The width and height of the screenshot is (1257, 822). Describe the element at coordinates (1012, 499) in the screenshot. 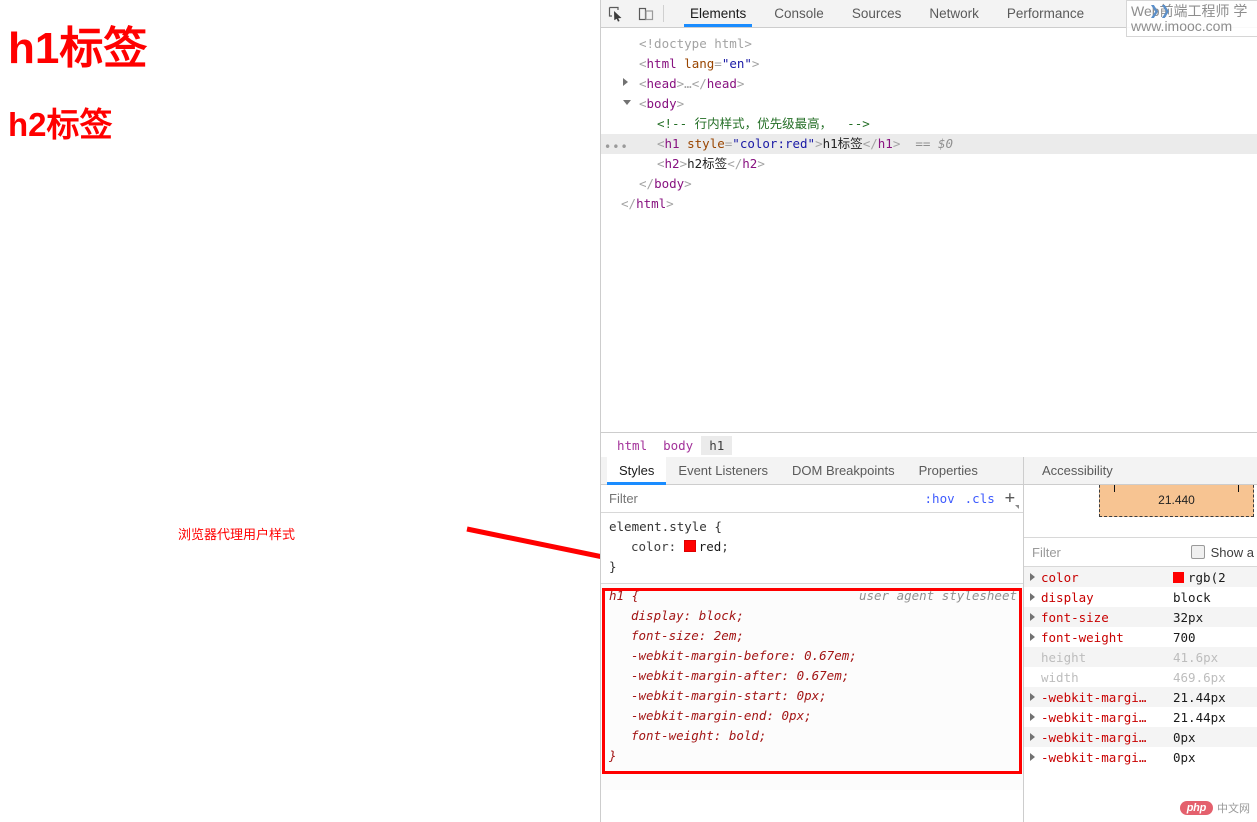

I see `new-style-rule-button: +` at that location.